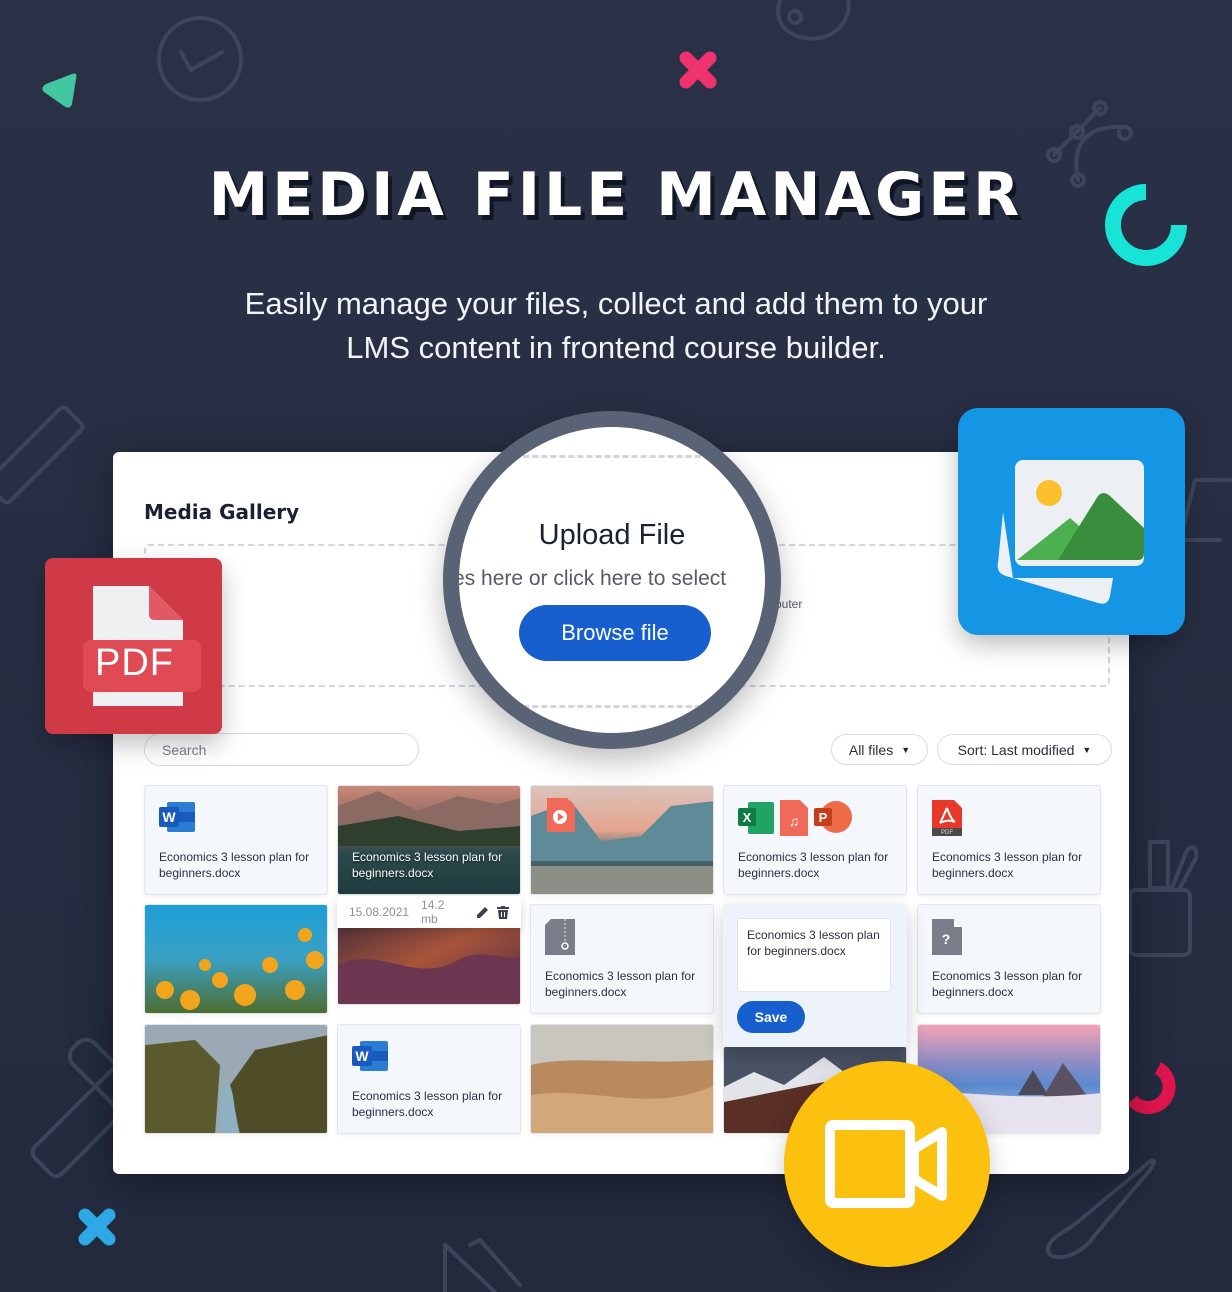 The height and width of the screenshot is (1292, 1232). I want to click on blue-cross-shape, so click(97, 1227).